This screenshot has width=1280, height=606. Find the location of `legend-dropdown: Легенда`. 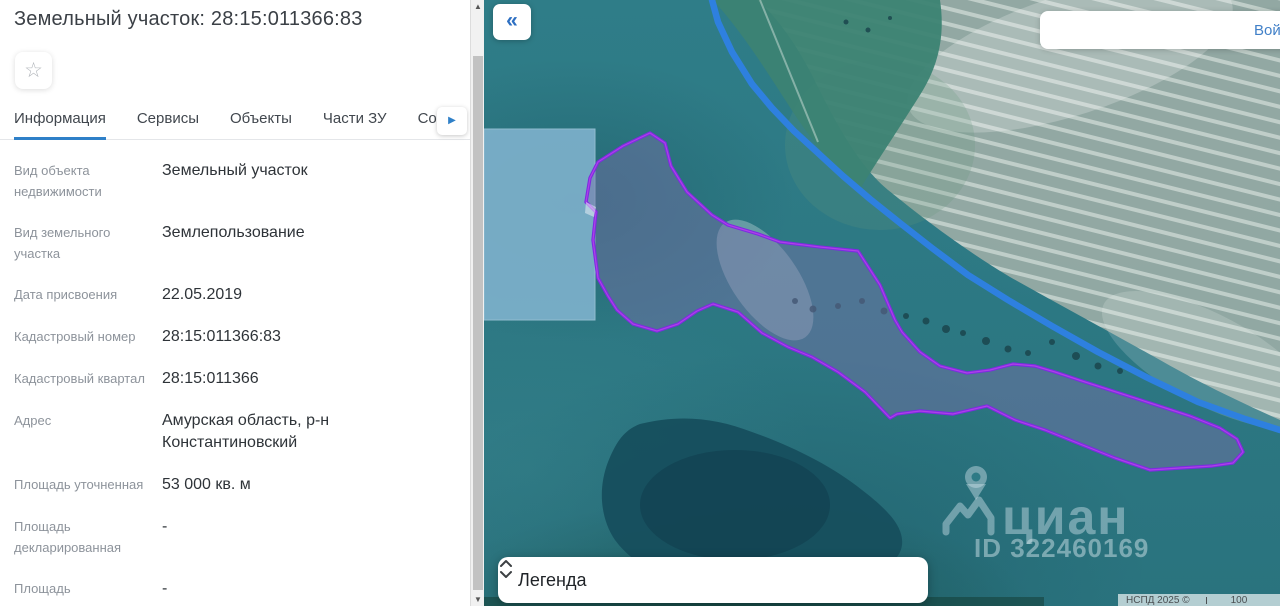

legend-dropdown: Легенда is located at coordinates (713, 580).